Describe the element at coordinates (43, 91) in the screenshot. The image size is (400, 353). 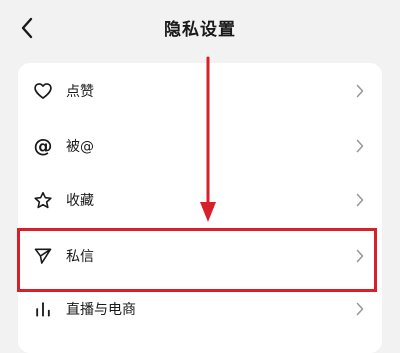
I see `heart-icon` at that location.